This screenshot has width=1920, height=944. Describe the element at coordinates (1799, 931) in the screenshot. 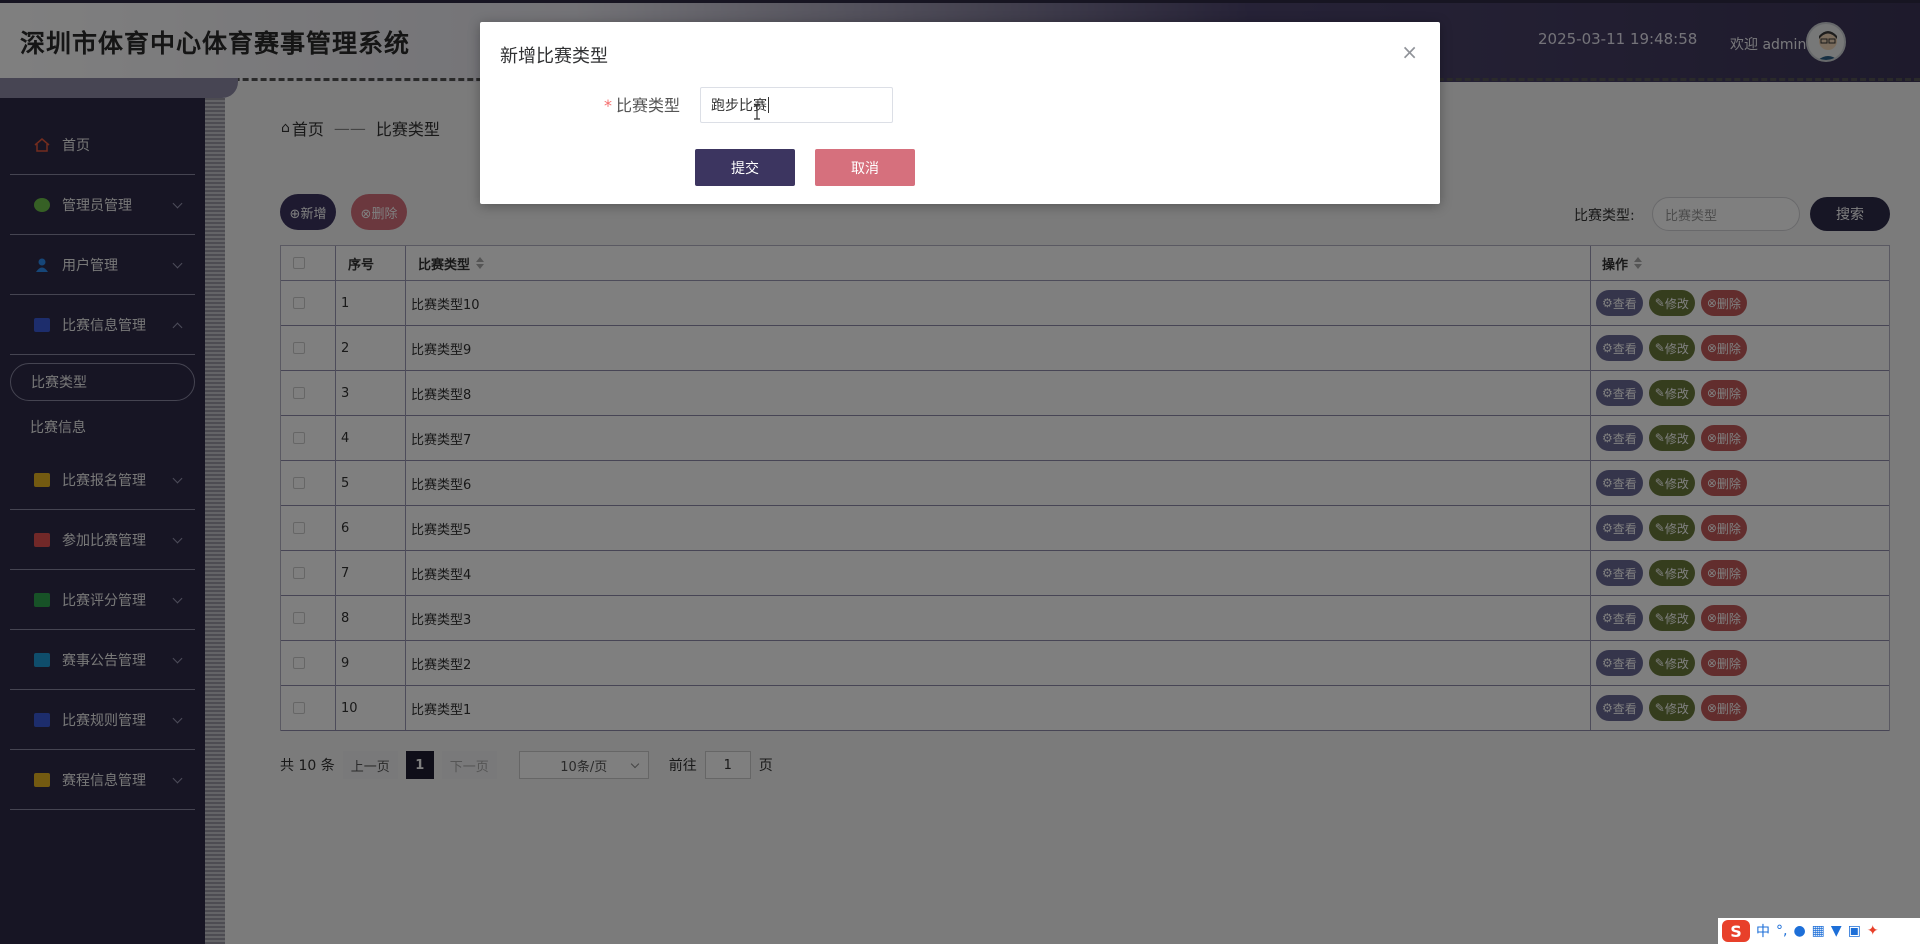

I see `microphone-icon: ●` at that location.